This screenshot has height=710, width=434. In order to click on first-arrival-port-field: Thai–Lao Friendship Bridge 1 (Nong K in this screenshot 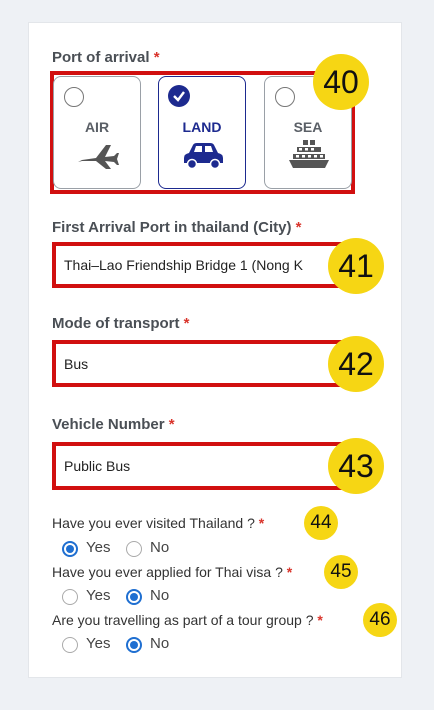, I will do `click(201, 265)`.